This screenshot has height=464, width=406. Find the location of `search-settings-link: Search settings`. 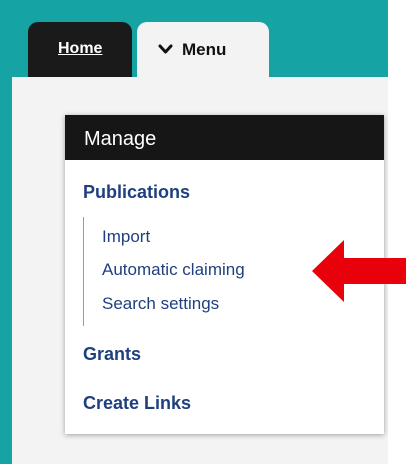

search-settings-link: Search settings is located at coordinates (160, 304).